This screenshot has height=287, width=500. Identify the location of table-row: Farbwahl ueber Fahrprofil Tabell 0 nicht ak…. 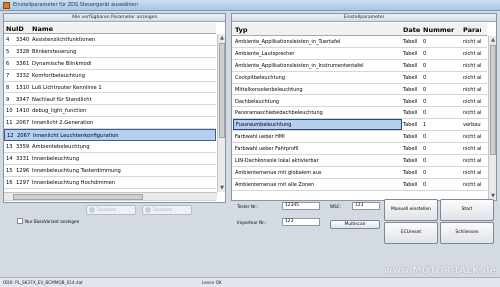
(359, 149).